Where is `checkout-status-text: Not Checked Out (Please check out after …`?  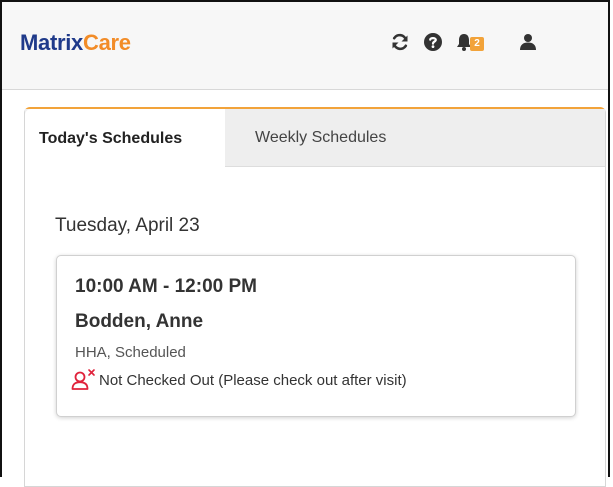
checkout-status-text: Not Checked Out (Please check out after … is located at coordinates (253, 380).